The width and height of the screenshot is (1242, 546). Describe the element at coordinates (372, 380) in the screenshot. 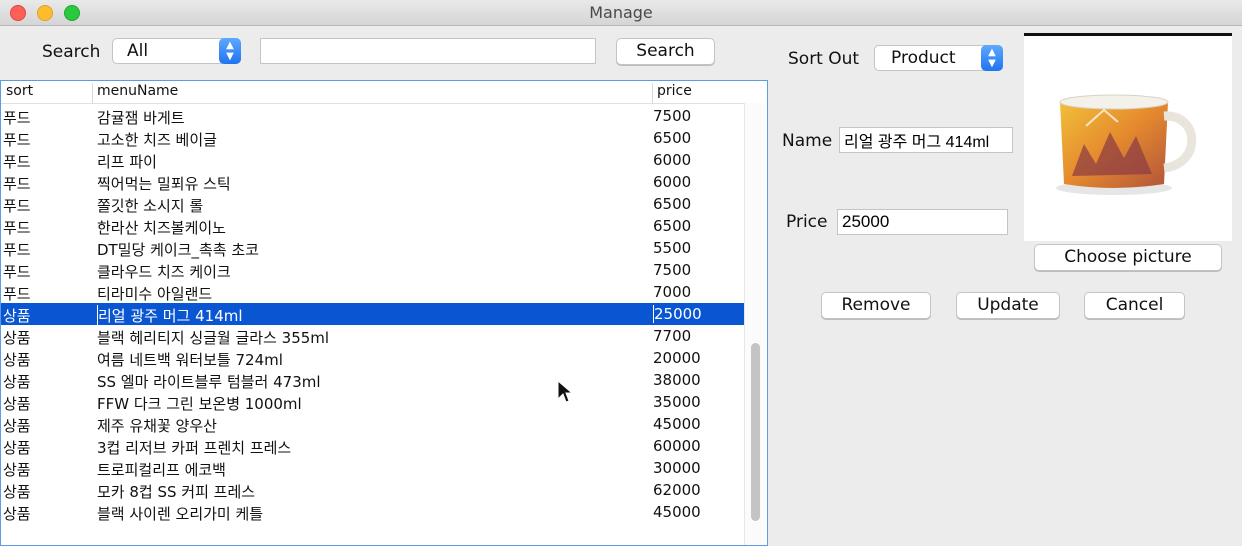

I see `table-row: 상품 SS 엘마 라이트블루 텀블러 473ml 38000` at that location.